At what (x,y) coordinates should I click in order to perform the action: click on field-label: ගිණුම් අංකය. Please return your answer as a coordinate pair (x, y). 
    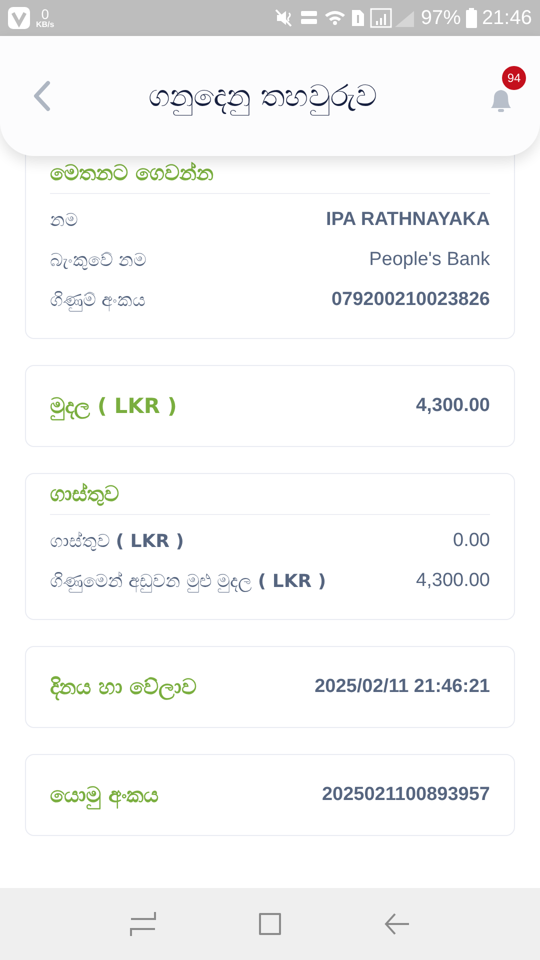
    Looking at the image, I should click on (98, 300).